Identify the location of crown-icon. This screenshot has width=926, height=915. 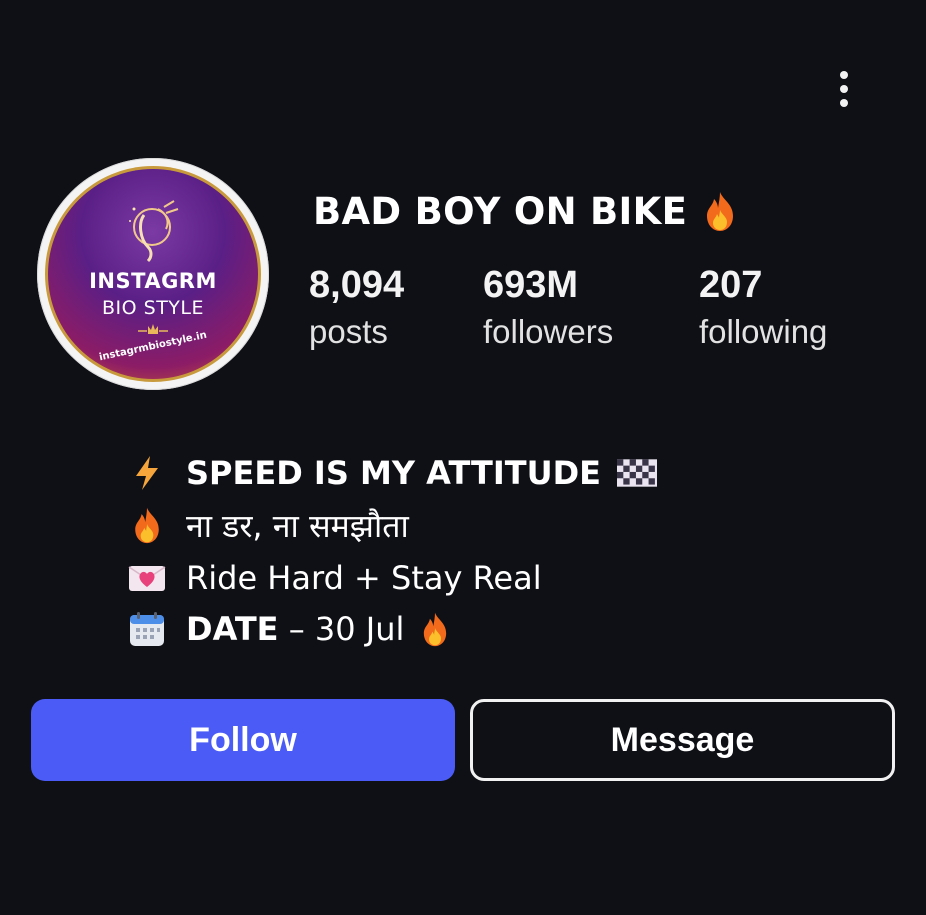
(153, 329).